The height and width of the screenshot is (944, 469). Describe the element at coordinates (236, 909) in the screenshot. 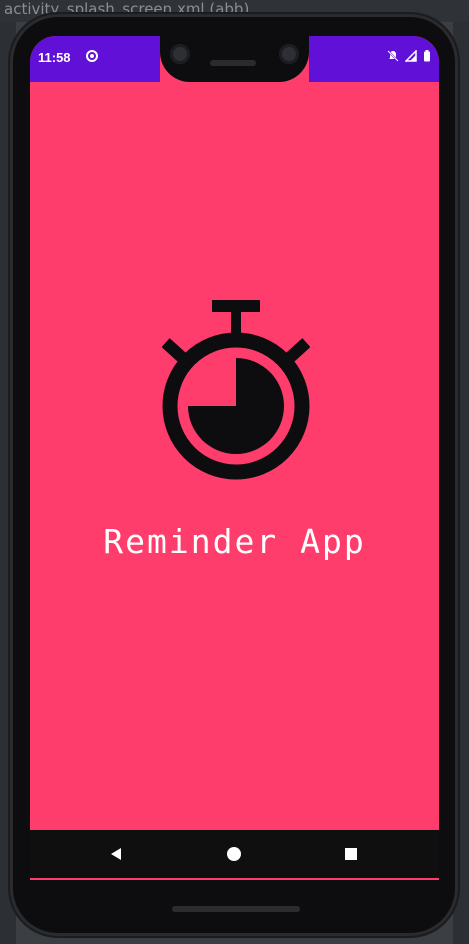

I see `phone-bottom-speaker` at that location.